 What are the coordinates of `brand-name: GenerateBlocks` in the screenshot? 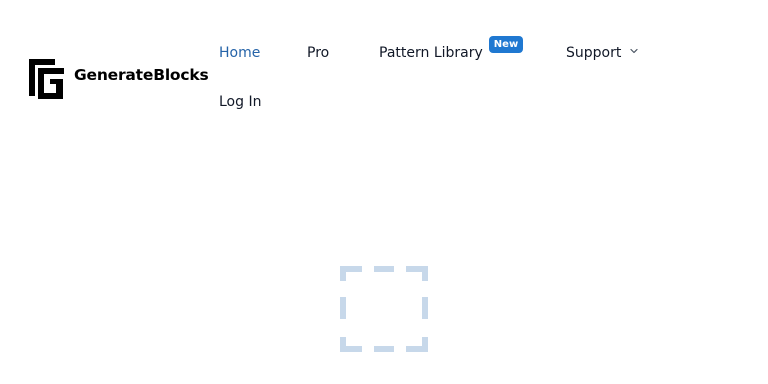 It's located at (141, 75).